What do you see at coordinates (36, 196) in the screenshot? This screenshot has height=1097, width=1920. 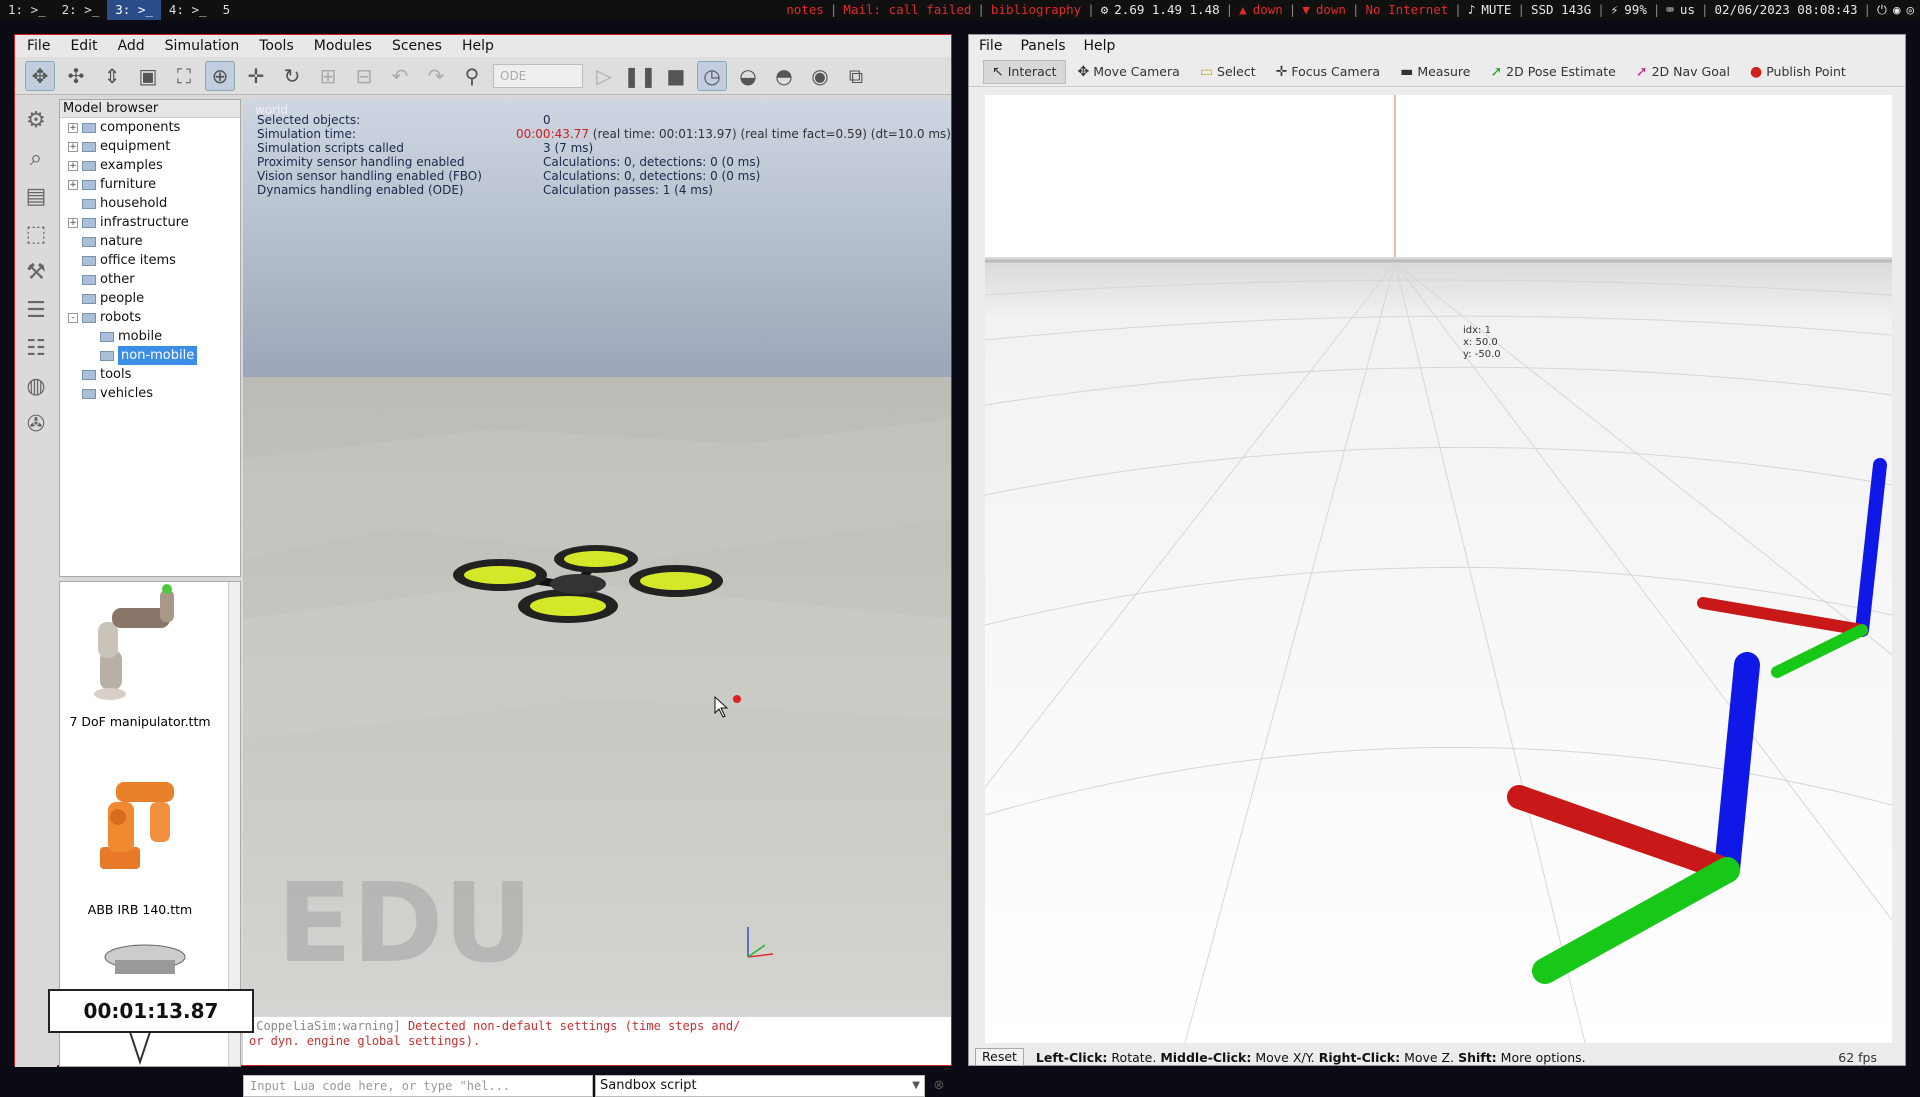 I see `page-icon: ▤` at bounding box center [36, 196].